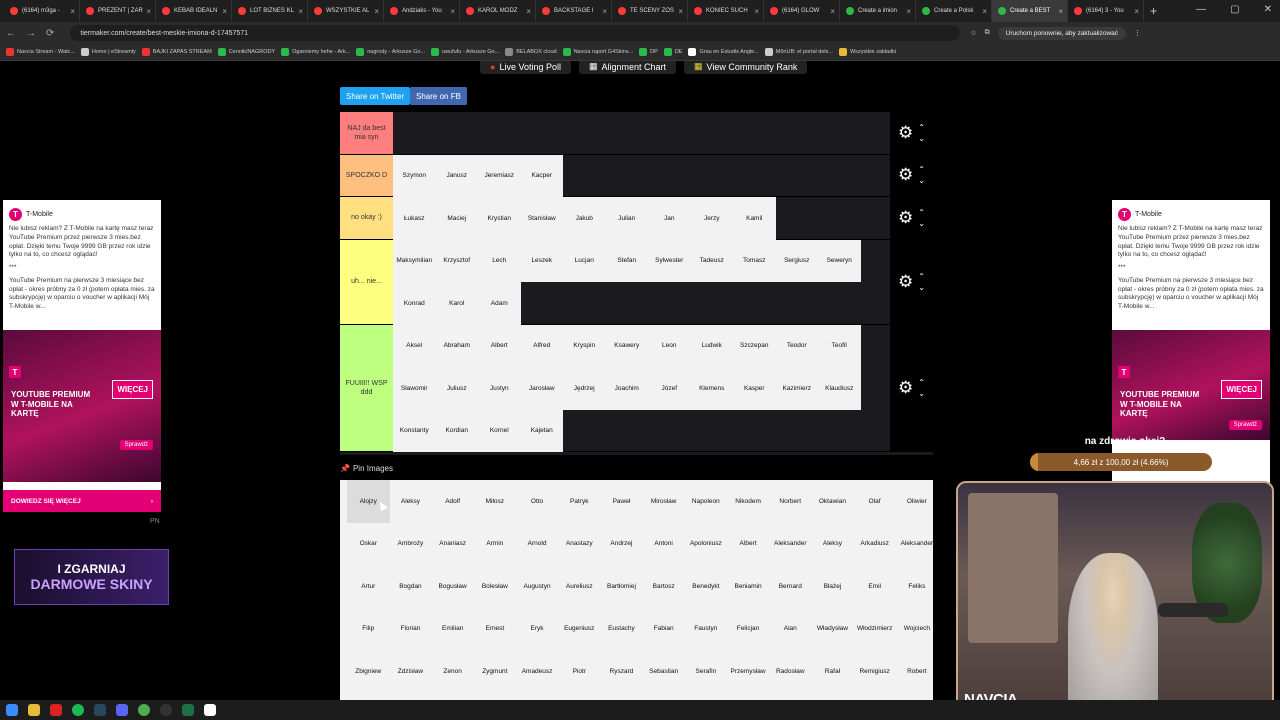 This screenshot has height=720, width=1280. What do you see at coordinates (706, 586) in the screenshot?
I see `pool-item: Benedykt` at bounding box center [706, 586].